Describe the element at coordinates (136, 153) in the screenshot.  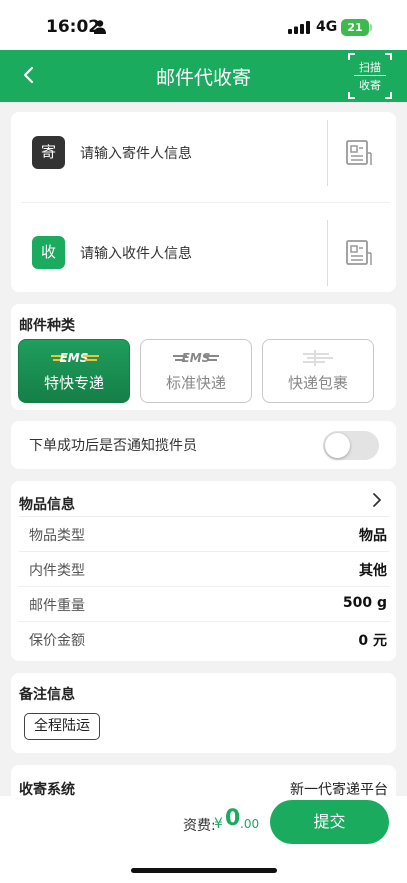
I see `sender-input: 请输入寄件人信息` at that location.